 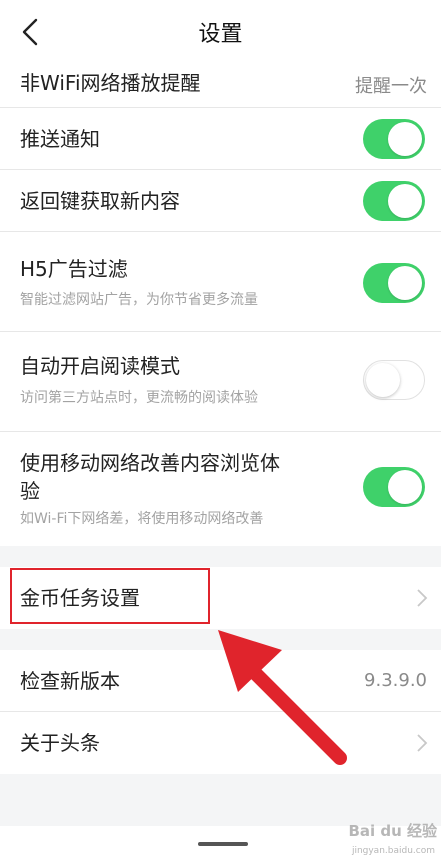 I want to click on row-auto-reading-mode: 自动开启阅读模式 访问第三方站点时，更流畅的阅读体验, so click(x=220, y=382).